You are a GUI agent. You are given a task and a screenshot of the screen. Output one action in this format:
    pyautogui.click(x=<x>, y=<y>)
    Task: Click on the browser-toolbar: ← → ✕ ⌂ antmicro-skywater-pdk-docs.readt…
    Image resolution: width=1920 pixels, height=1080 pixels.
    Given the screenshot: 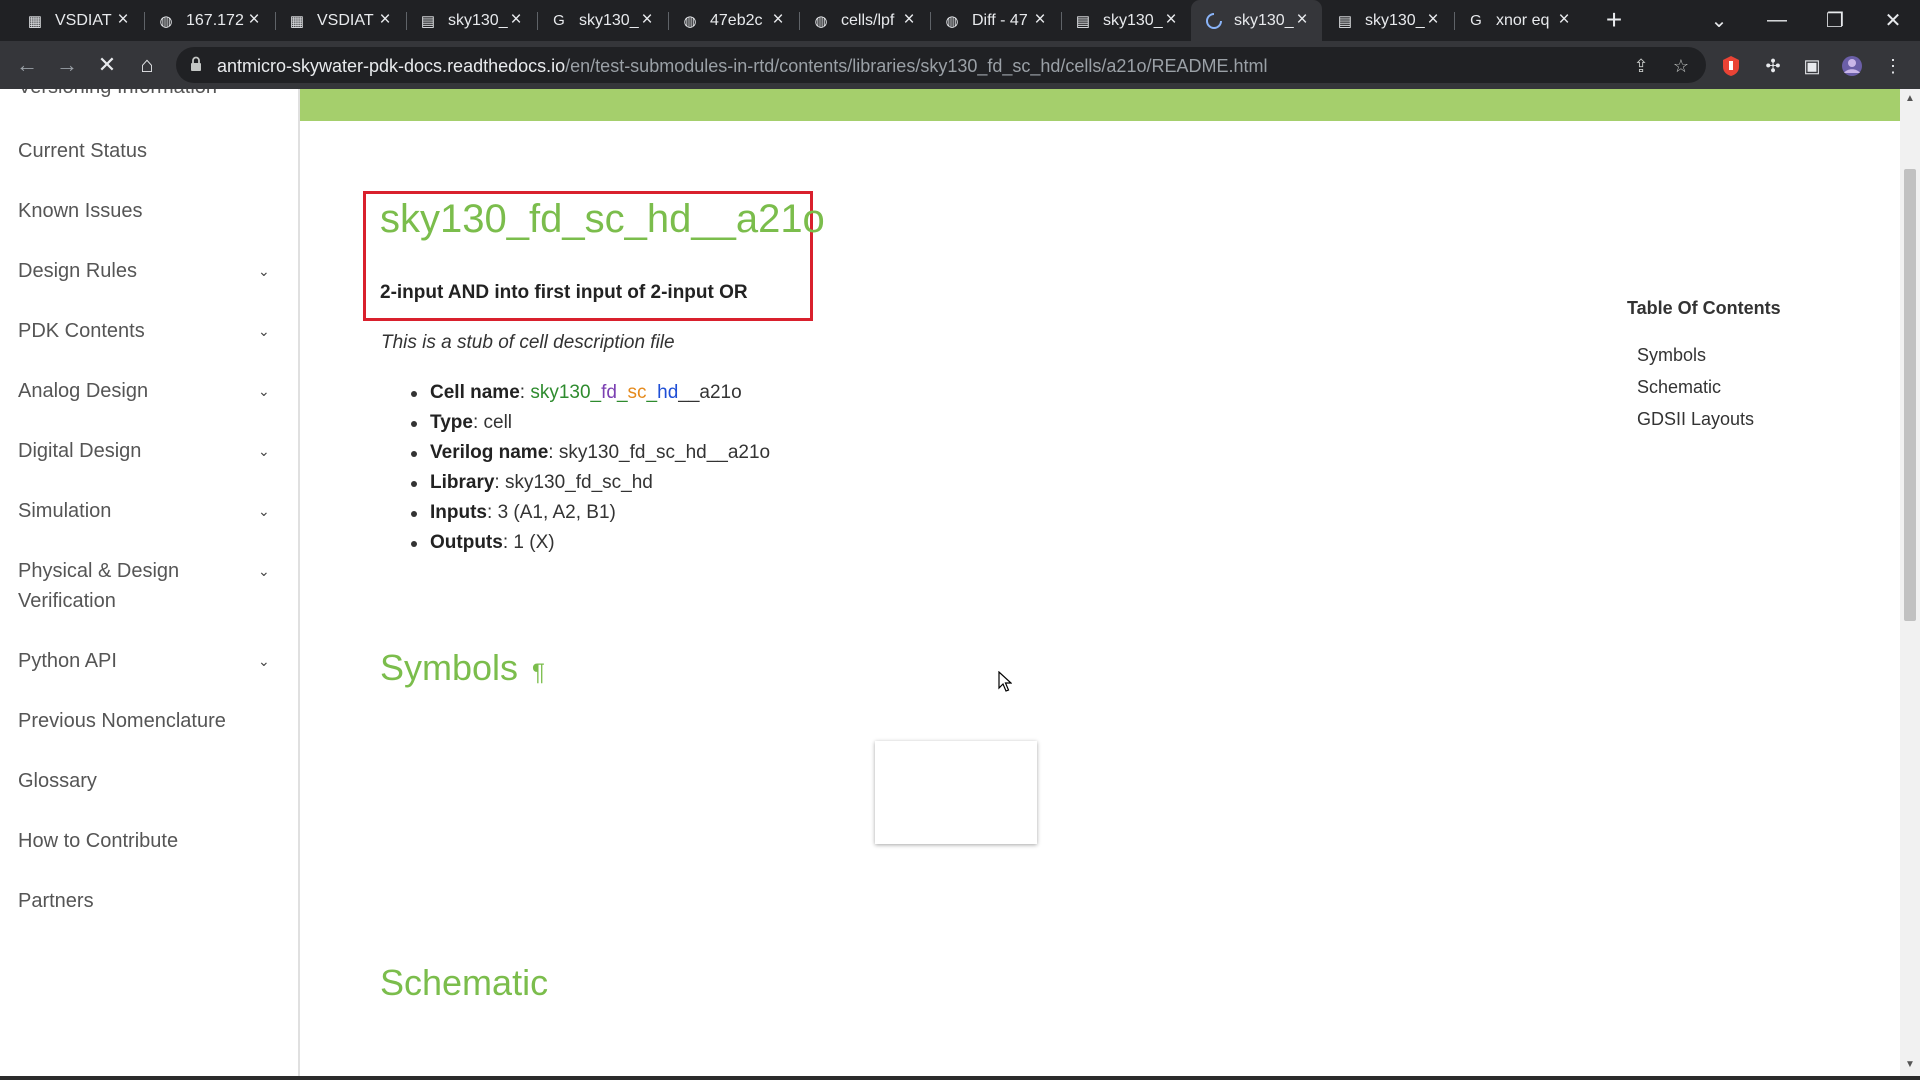 What is the action you would take?
    pyautogui.click(x=960, y=65)
    